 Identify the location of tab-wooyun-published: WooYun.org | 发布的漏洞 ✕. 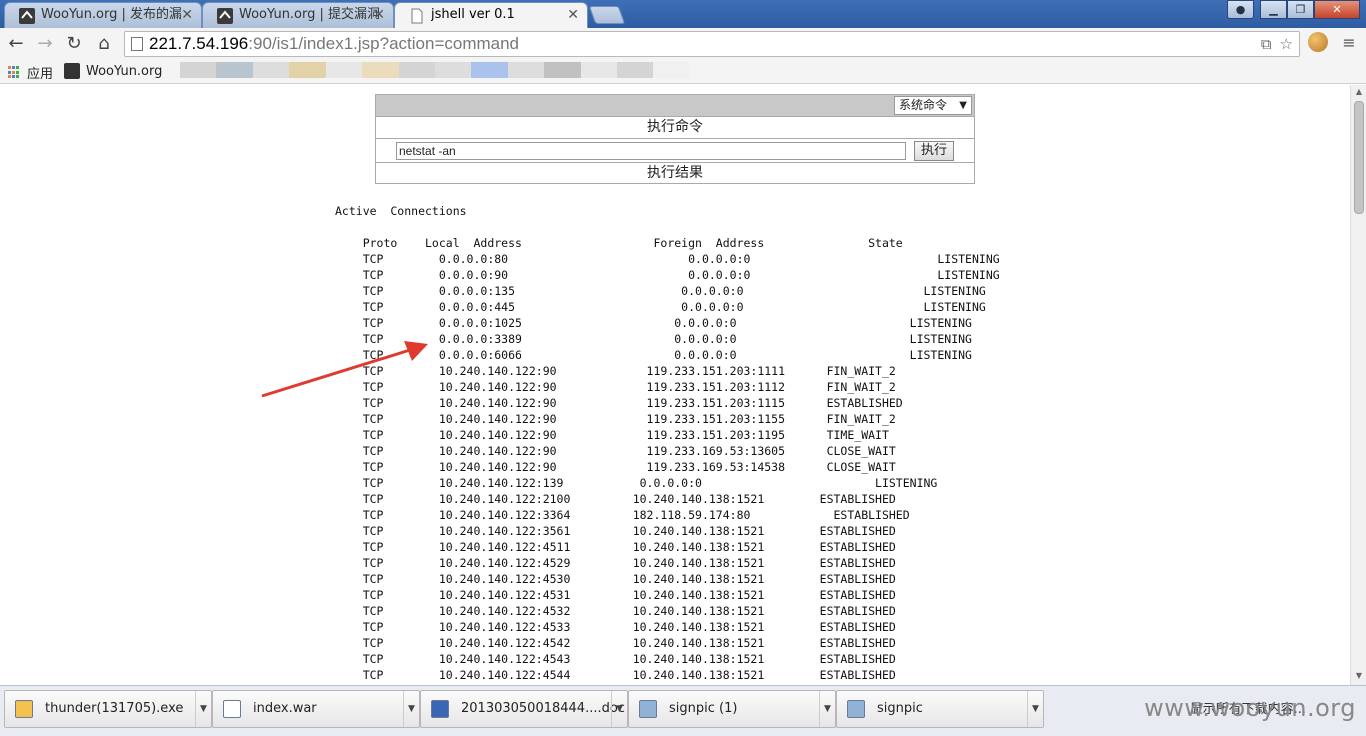
(103, 15).